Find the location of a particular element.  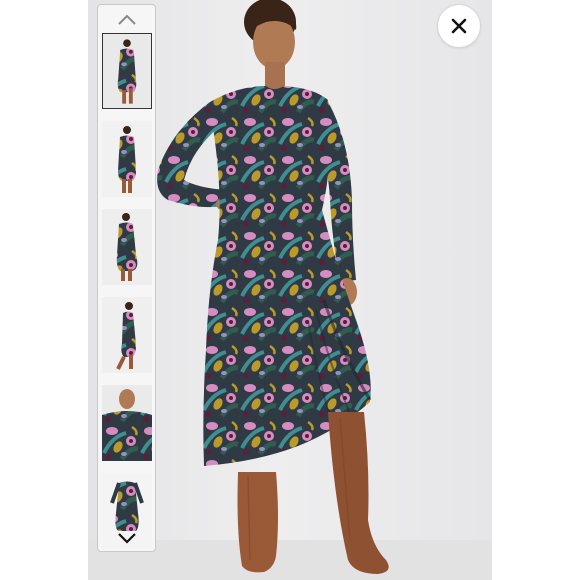

thumbnail-front-full is located at coordinates (127, 71).